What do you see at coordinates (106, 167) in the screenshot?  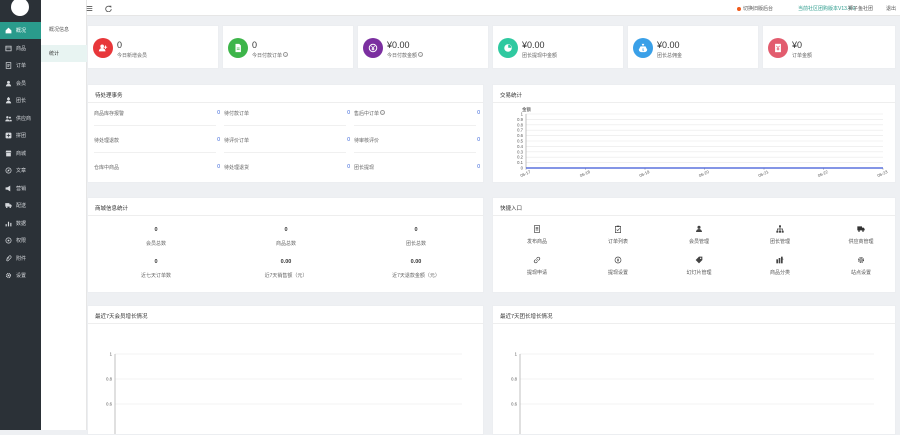 I see `todo-item-label: 仓库中商品` at bounding box center [106, 167].